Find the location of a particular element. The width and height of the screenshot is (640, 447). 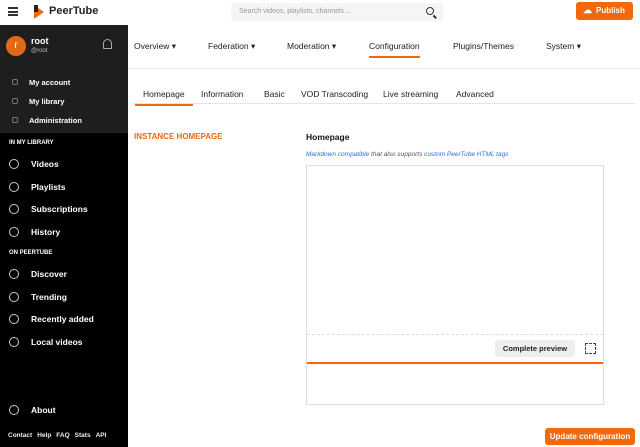

videos-icon is located at coordinates (14, 164).